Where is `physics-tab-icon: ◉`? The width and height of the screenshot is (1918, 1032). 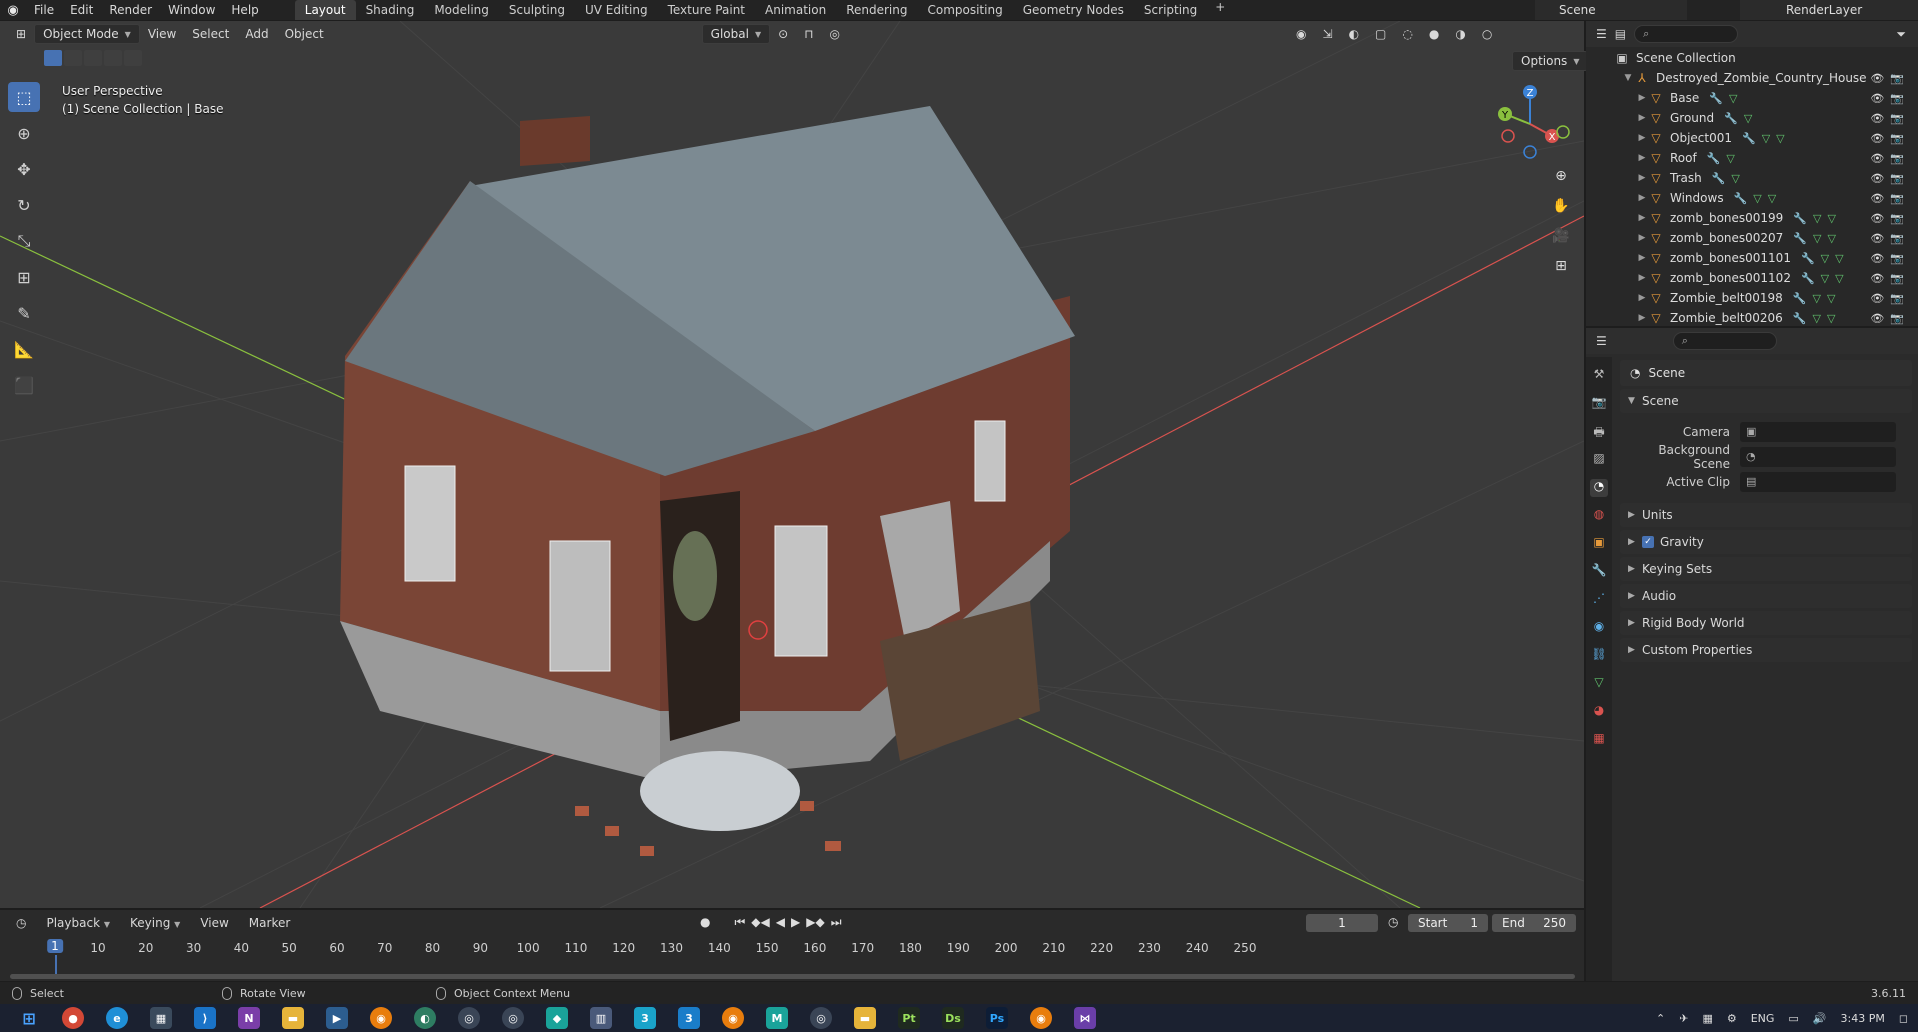 physics-tab-icon: ◉ is located at coordinates (1599, 628).